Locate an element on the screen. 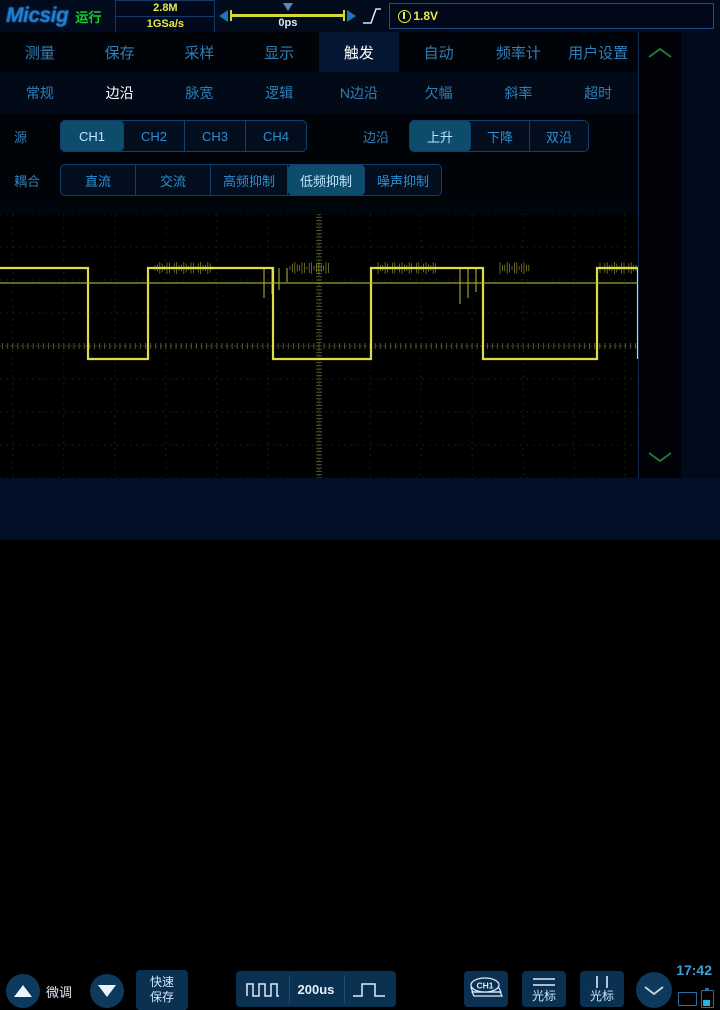 This screenshot has width=720, height=1010. timebase-zoom-out-button is located at coordinates (262, 989).